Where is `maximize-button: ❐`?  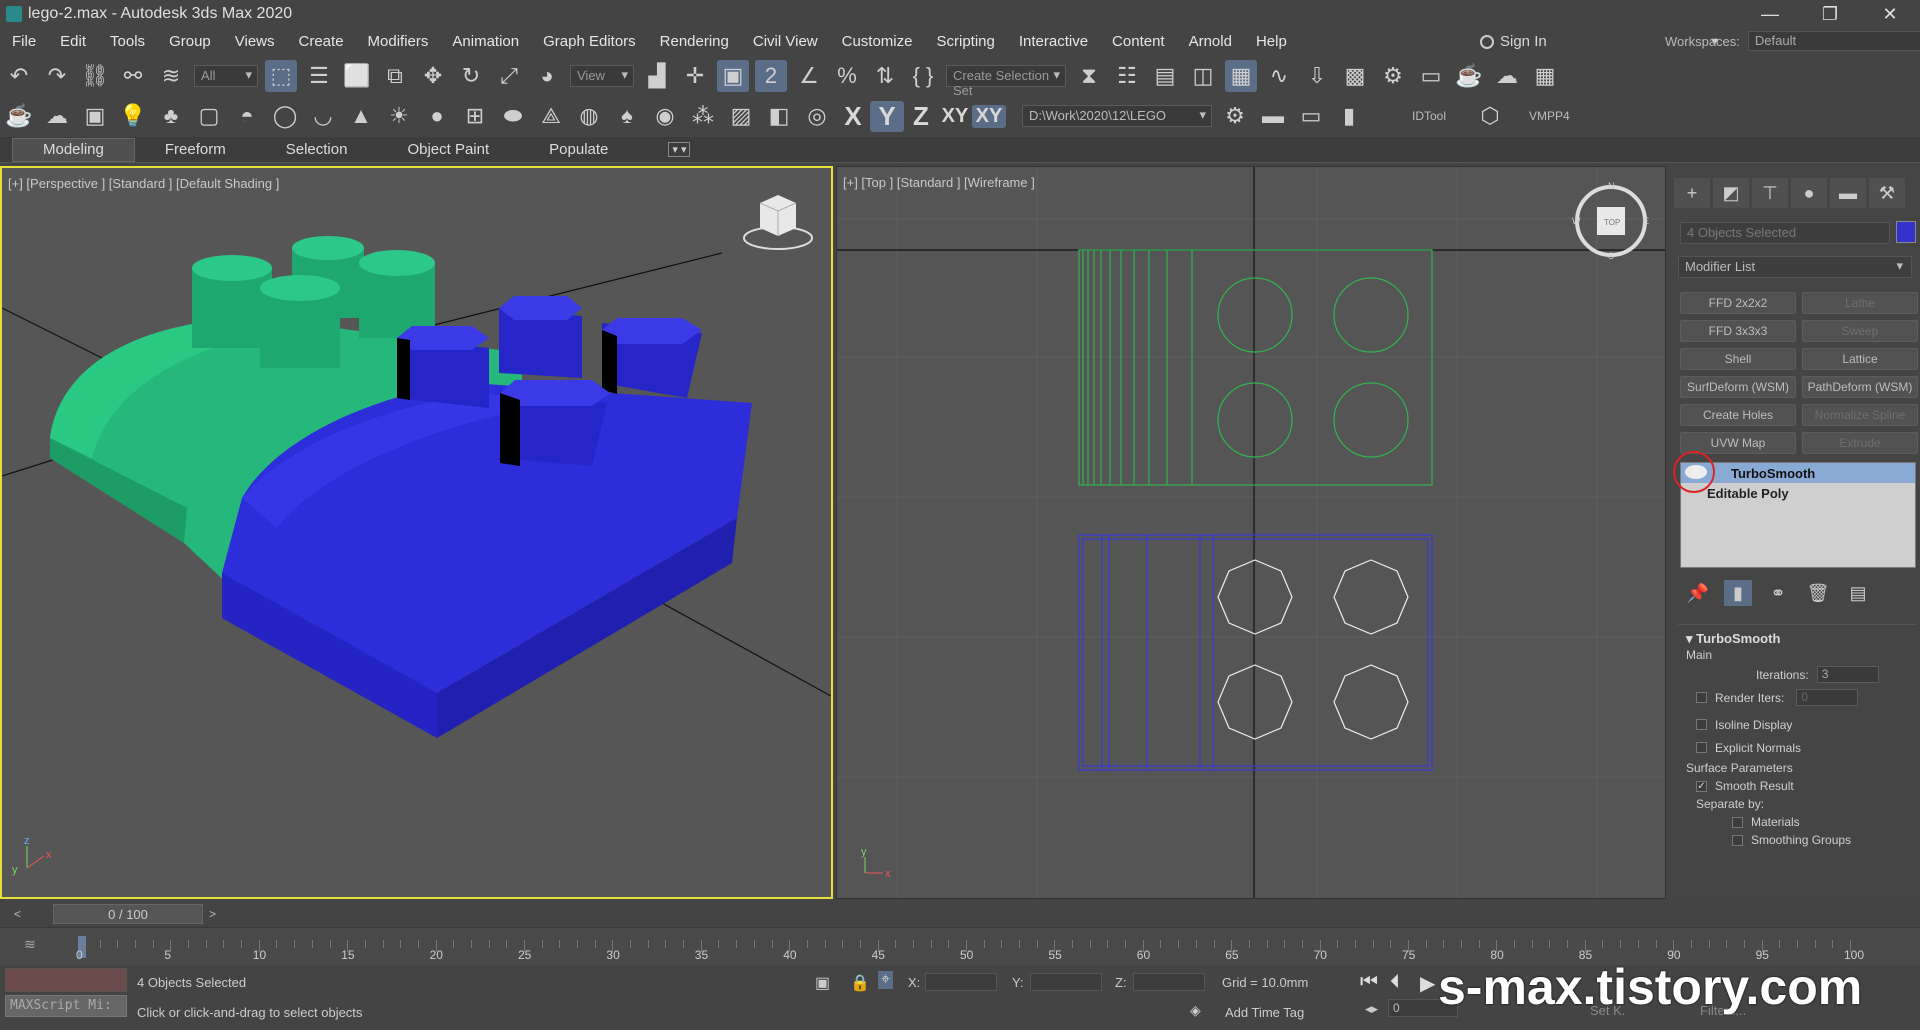
maximize-button: ❐ is located at coordinates (1830, 14).